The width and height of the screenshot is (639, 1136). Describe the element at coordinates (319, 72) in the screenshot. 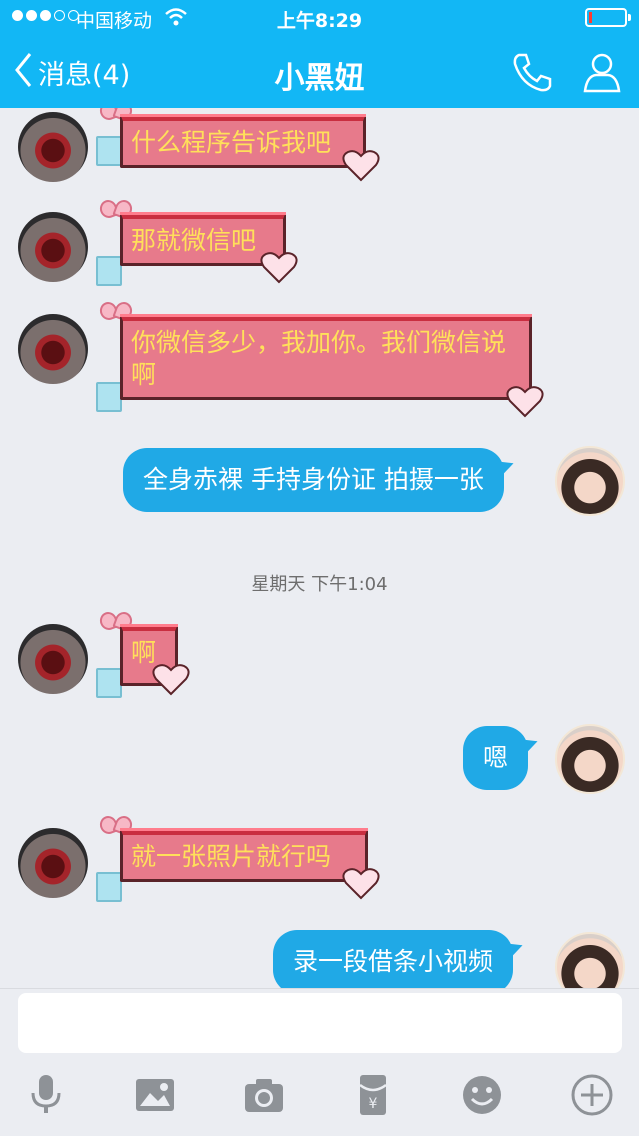

I see `navigation-bar: 消息(4) 小黑妞` at that location.